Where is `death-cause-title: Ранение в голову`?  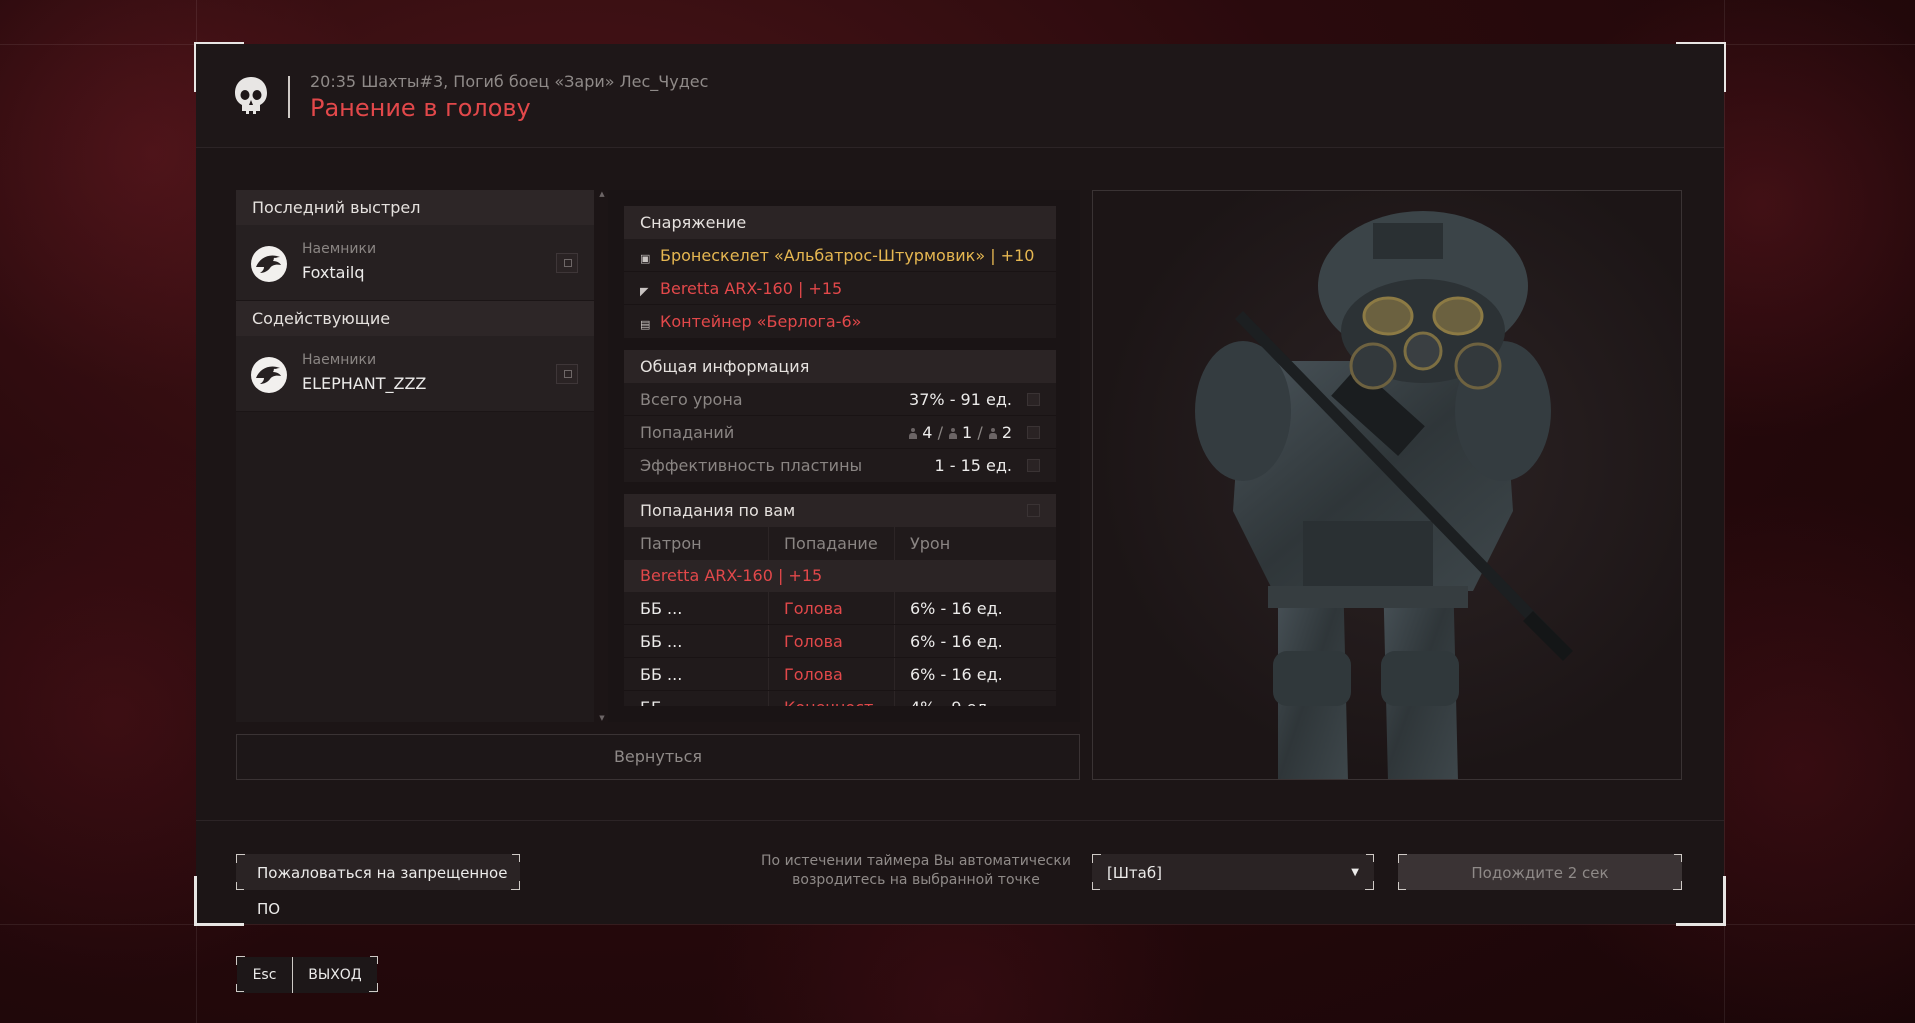 death-cause-title: Ранение в голову is located at coordinates (420, 108).